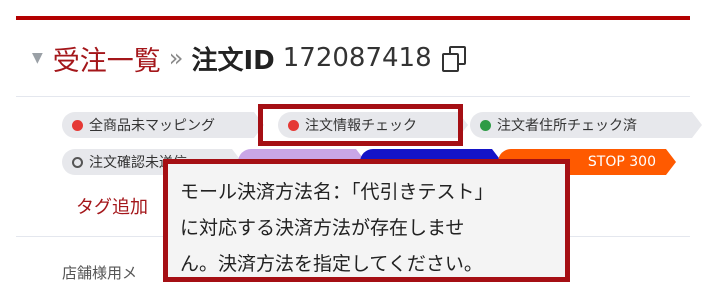  I want to click on highlight-box, so click(360, 125).